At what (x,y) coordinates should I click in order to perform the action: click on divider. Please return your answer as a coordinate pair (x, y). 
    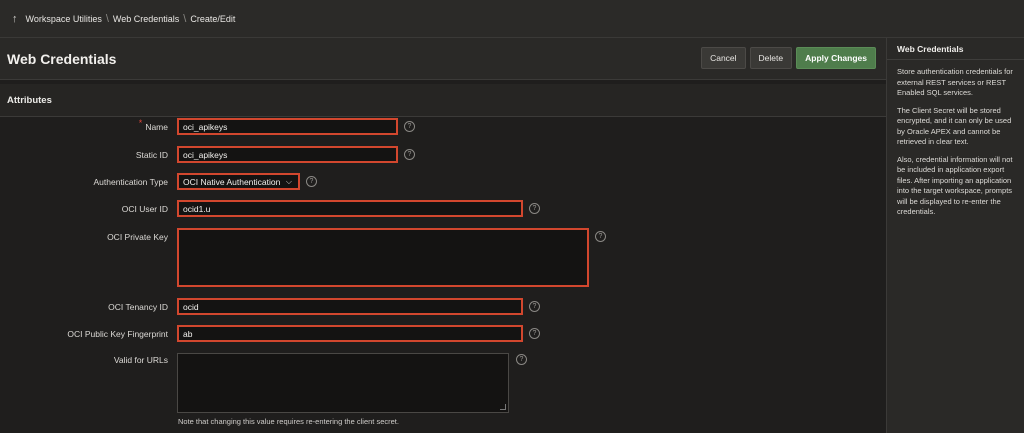
    Looking at the image, I should click on (955, 59).